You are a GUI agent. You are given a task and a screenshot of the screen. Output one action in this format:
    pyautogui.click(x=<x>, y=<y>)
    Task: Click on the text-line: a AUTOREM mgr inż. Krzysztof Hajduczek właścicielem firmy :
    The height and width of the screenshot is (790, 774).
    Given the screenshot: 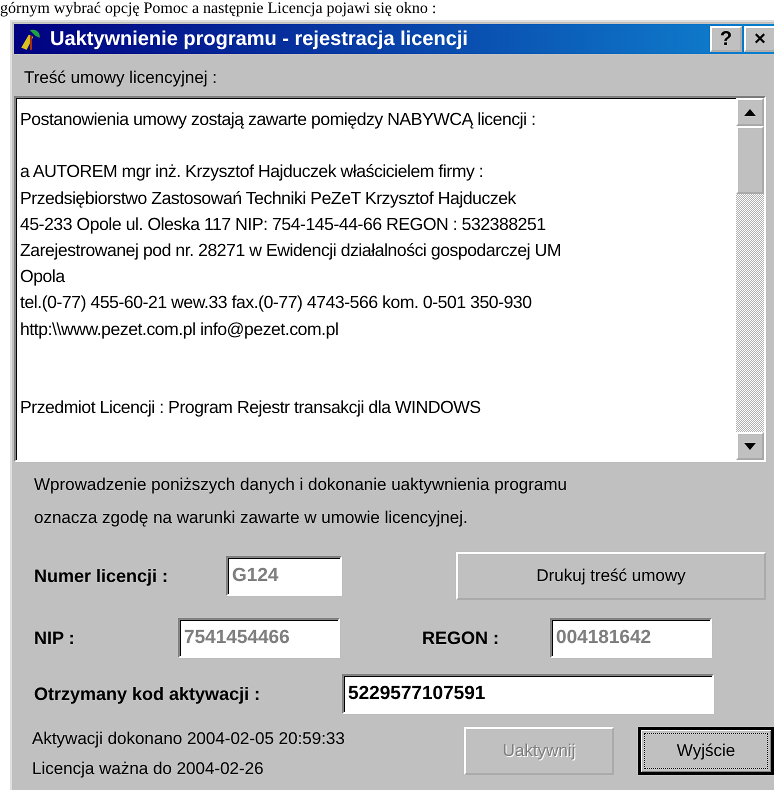 What is the action you would take?
    pyautogui.click(x=252, y=172)
    